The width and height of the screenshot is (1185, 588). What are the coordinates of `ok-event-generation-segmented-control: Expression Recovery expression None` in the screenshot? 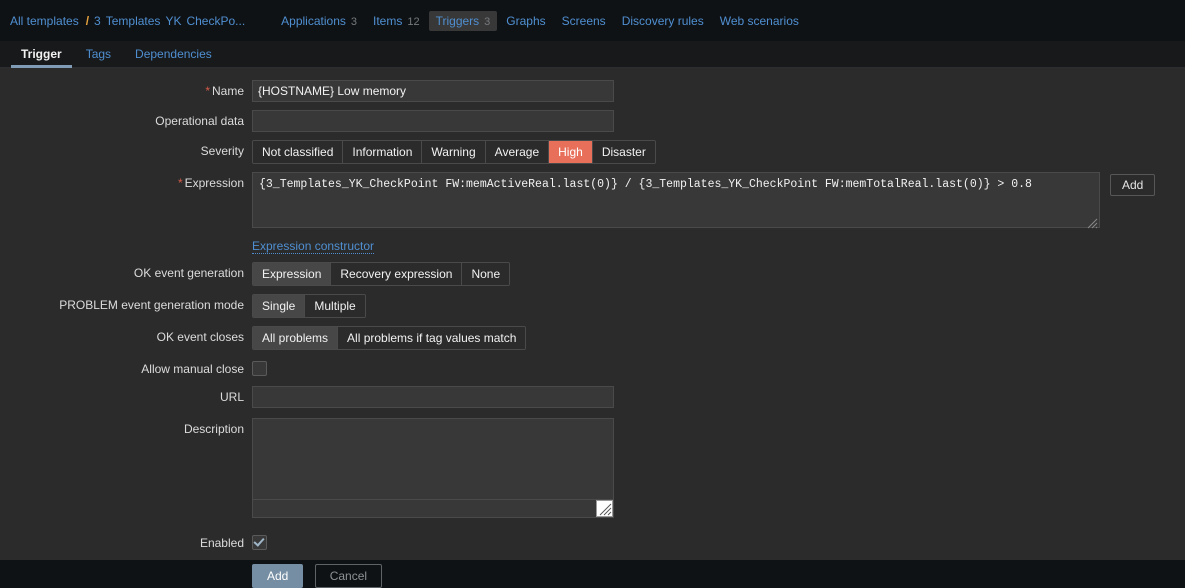 It's located at (381, 274).